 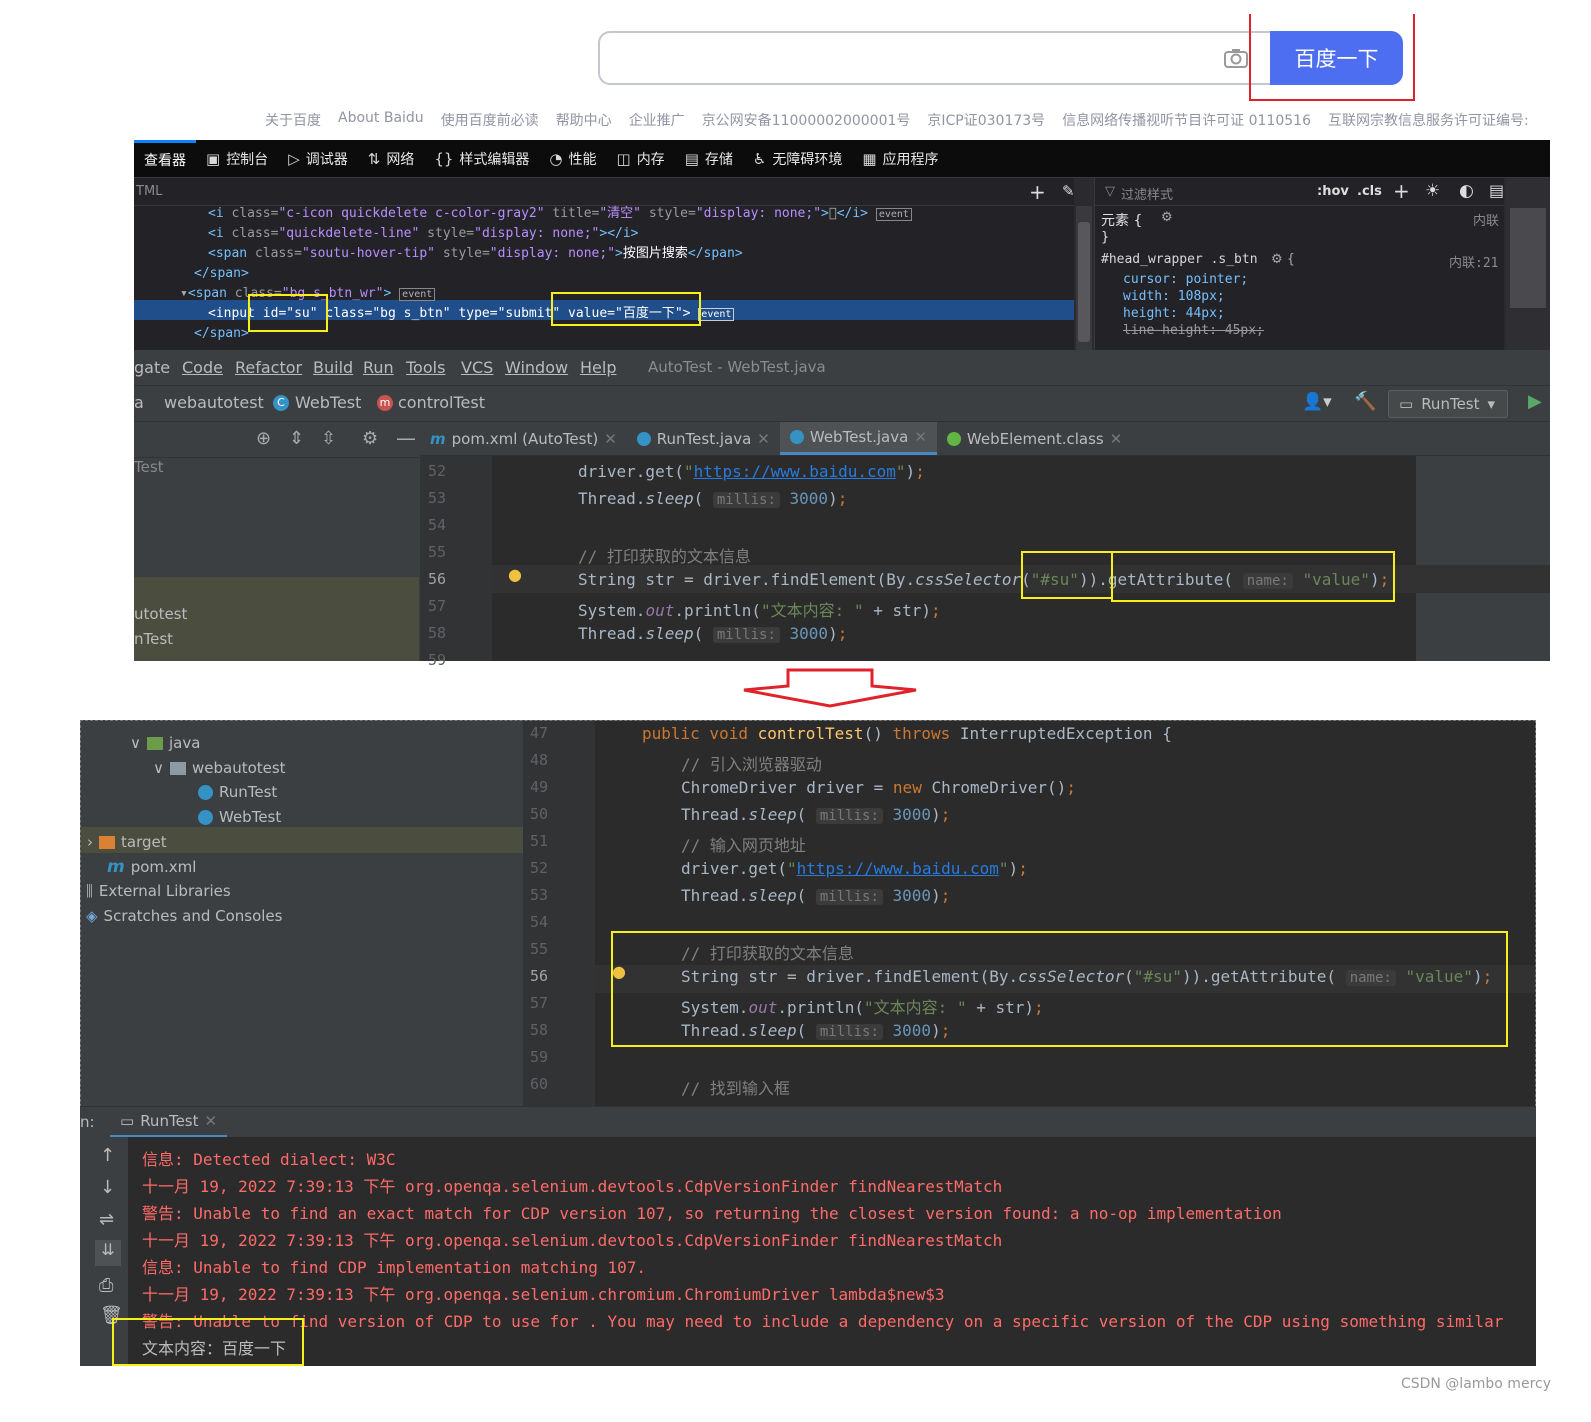 I want to click on tree-node-webtest: WebTest, so click(x=239, y=817).